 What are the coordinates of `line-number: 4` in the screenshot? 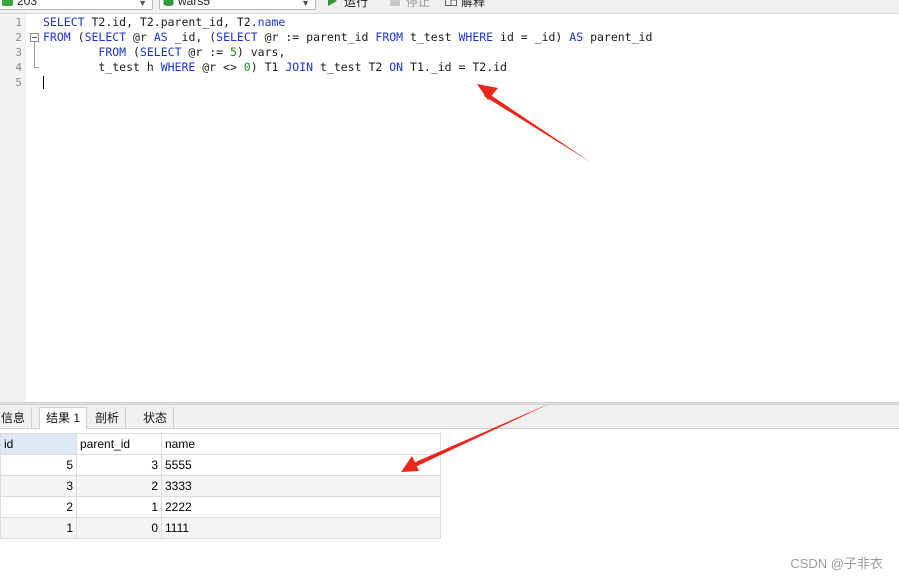 It's located at (18, 67).